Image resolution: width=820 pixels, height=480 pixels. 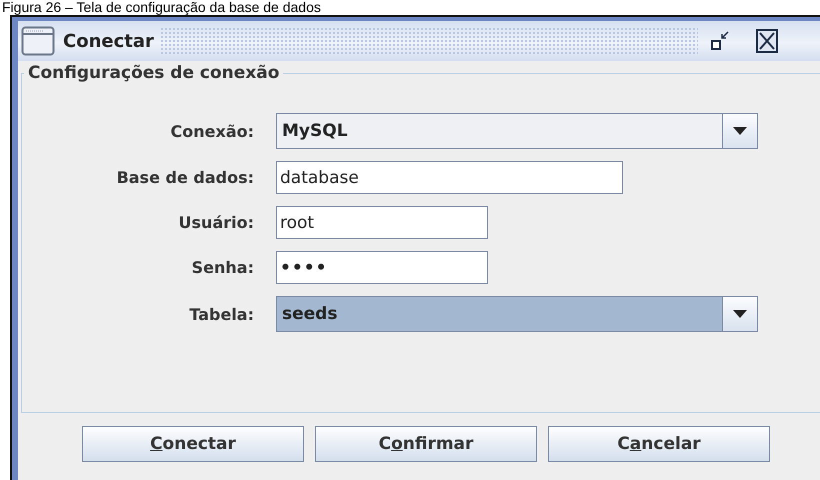 I want to click on input-field: root, so click(x=382, y=222).